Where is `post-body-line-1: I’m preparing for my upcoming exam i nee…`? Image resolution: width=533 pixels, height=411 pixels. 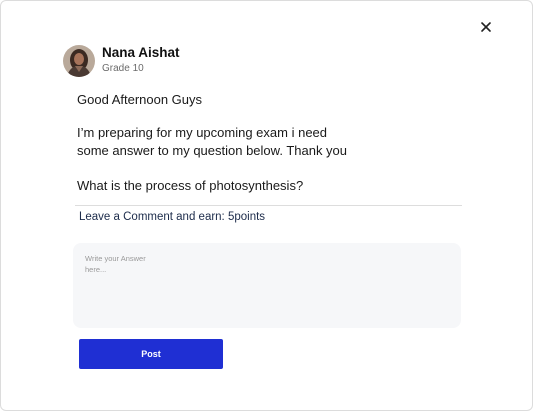
post-body-line-1: I’m preparing for my upcoming exam i nee… is located at coordinates (202, 132).